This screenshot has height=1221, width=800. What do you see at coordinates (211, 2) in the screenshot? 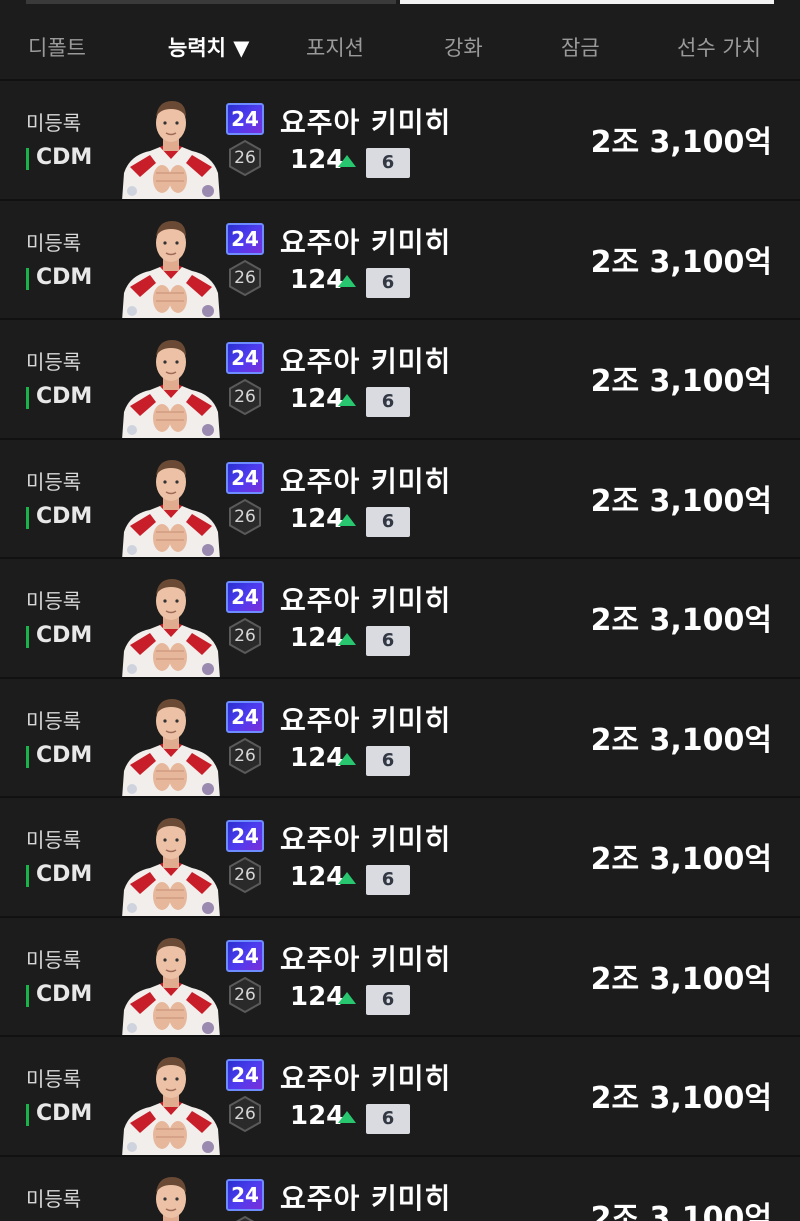
I see `scroll-track` at bounding box center [211, 2].